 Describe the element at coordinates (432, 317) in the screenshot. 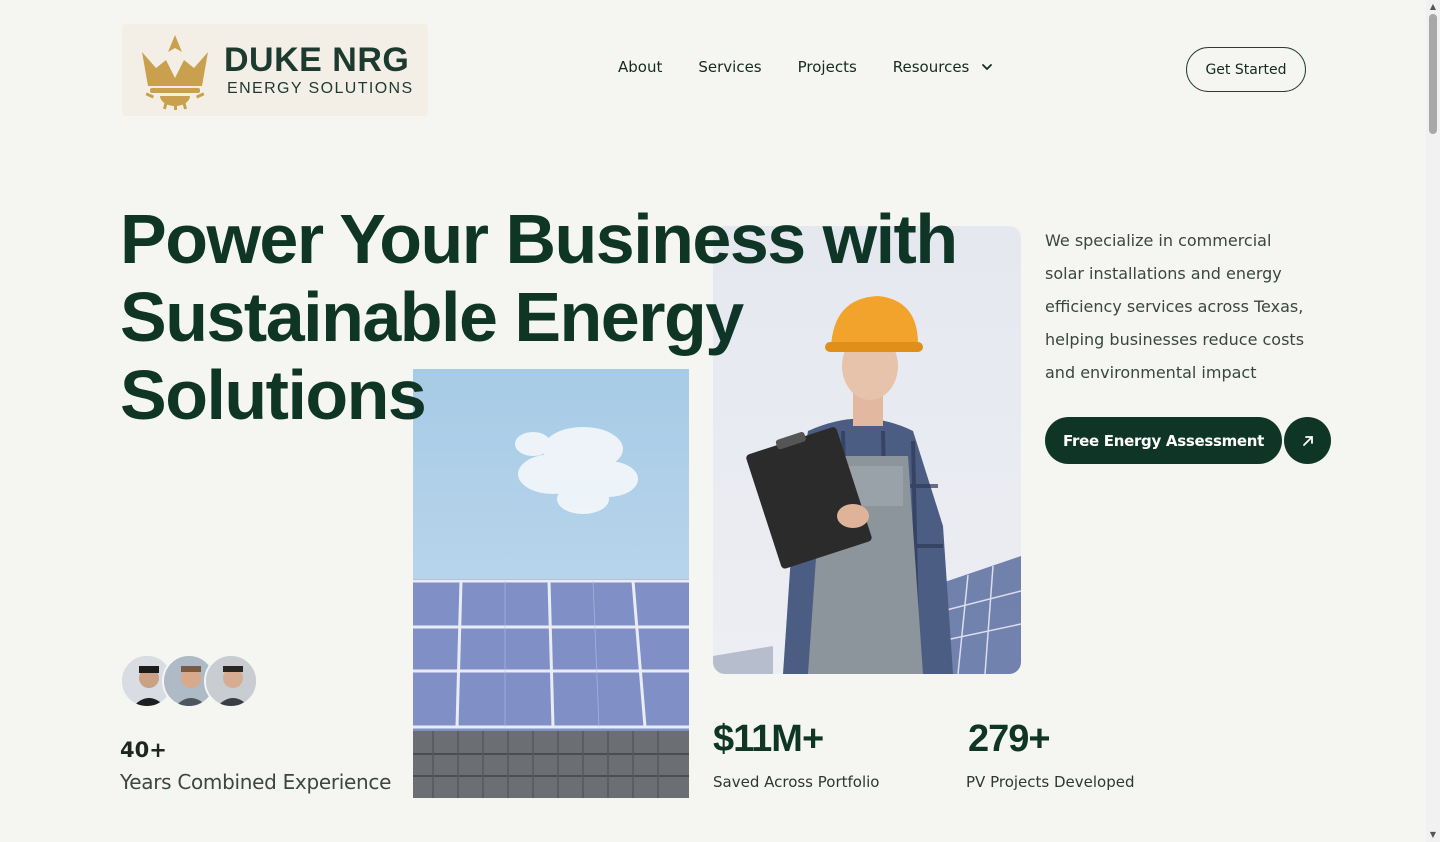

I see `hero-title-line-2: Sustainable Energy` at that location.